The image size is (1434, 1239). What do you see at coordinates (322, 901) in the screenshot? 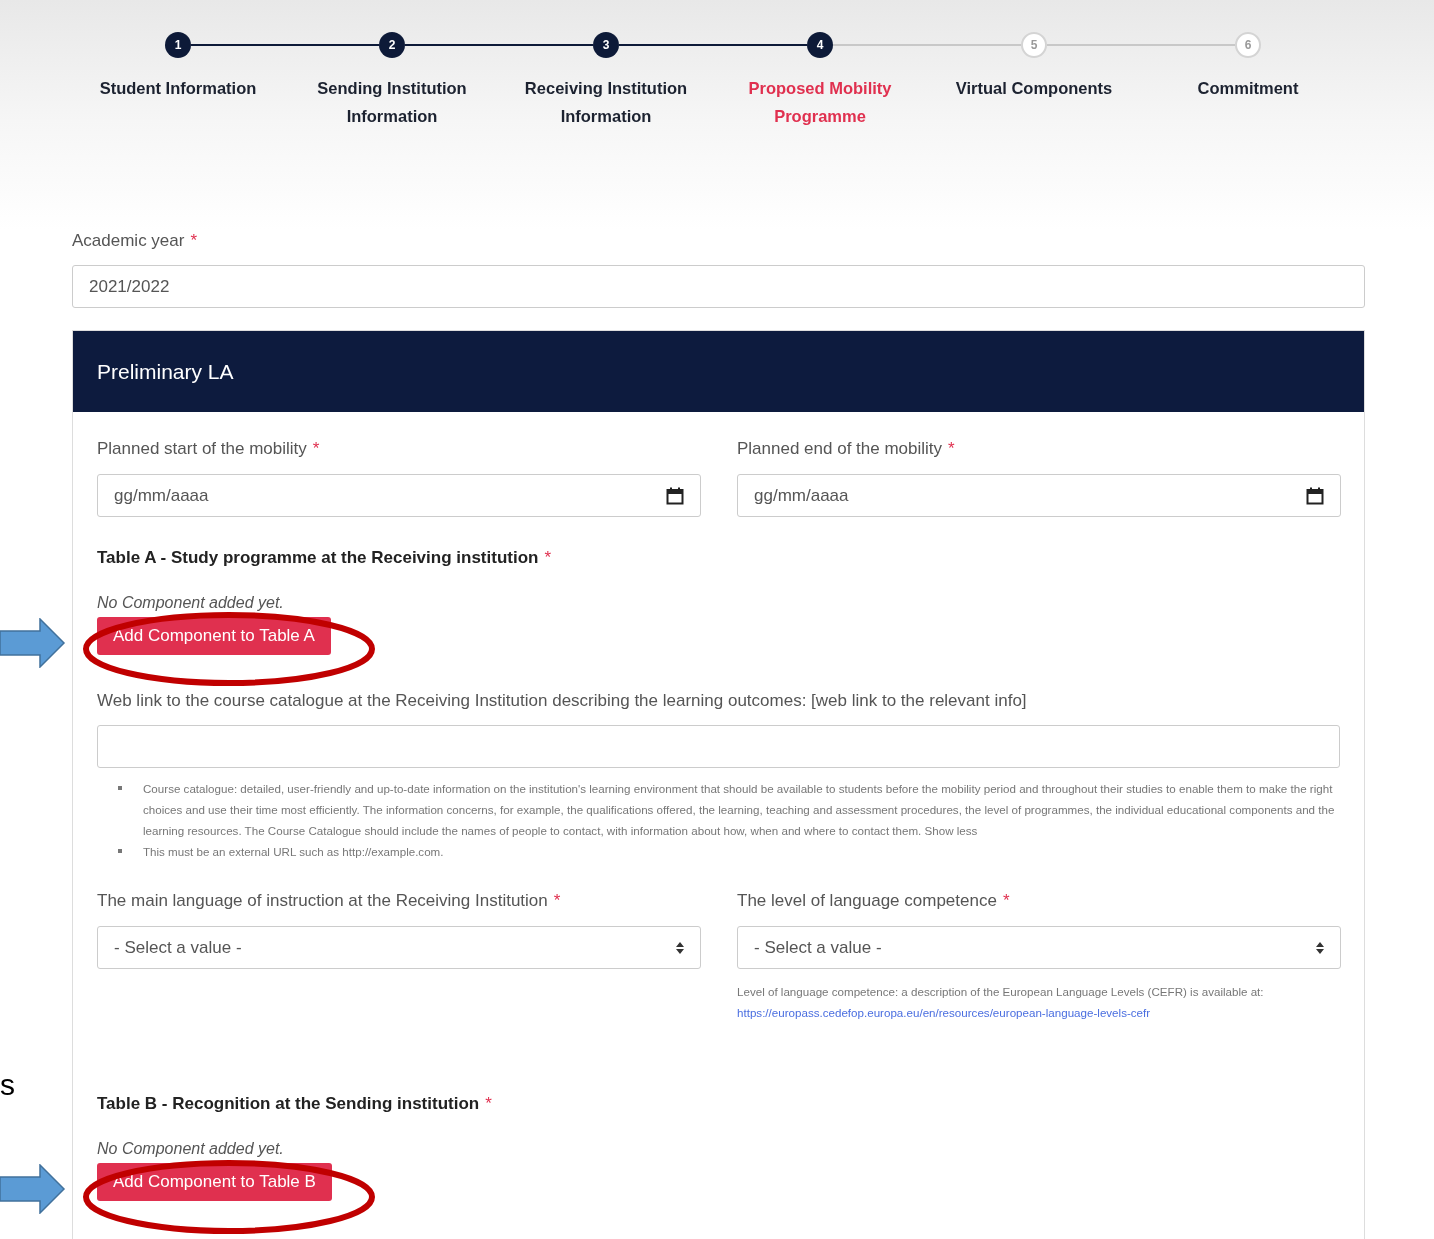
I see `field-label: The main language of instruction at the Receiving Institution` at bounding box center [322, 901].